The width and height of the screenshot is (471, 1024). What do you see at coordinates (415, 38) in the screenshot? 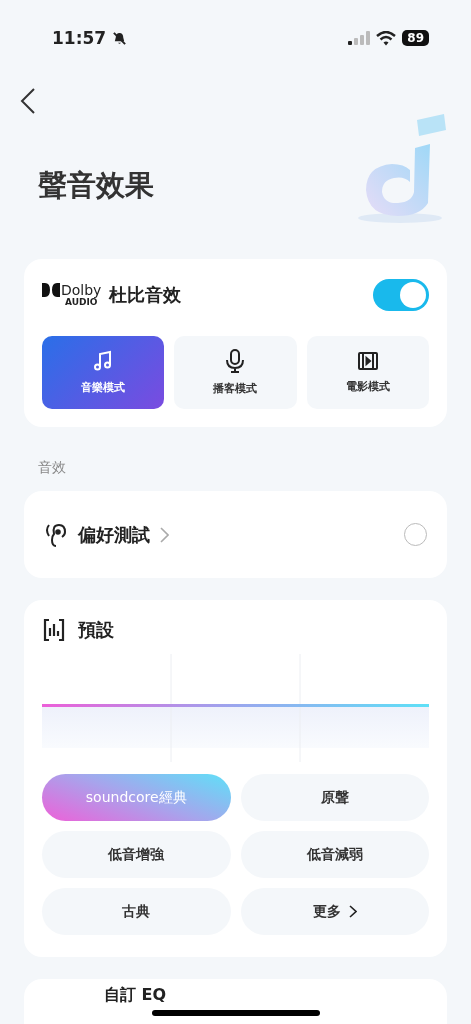
I see `battery-indicator: 89` at bounding box center [415, 38].